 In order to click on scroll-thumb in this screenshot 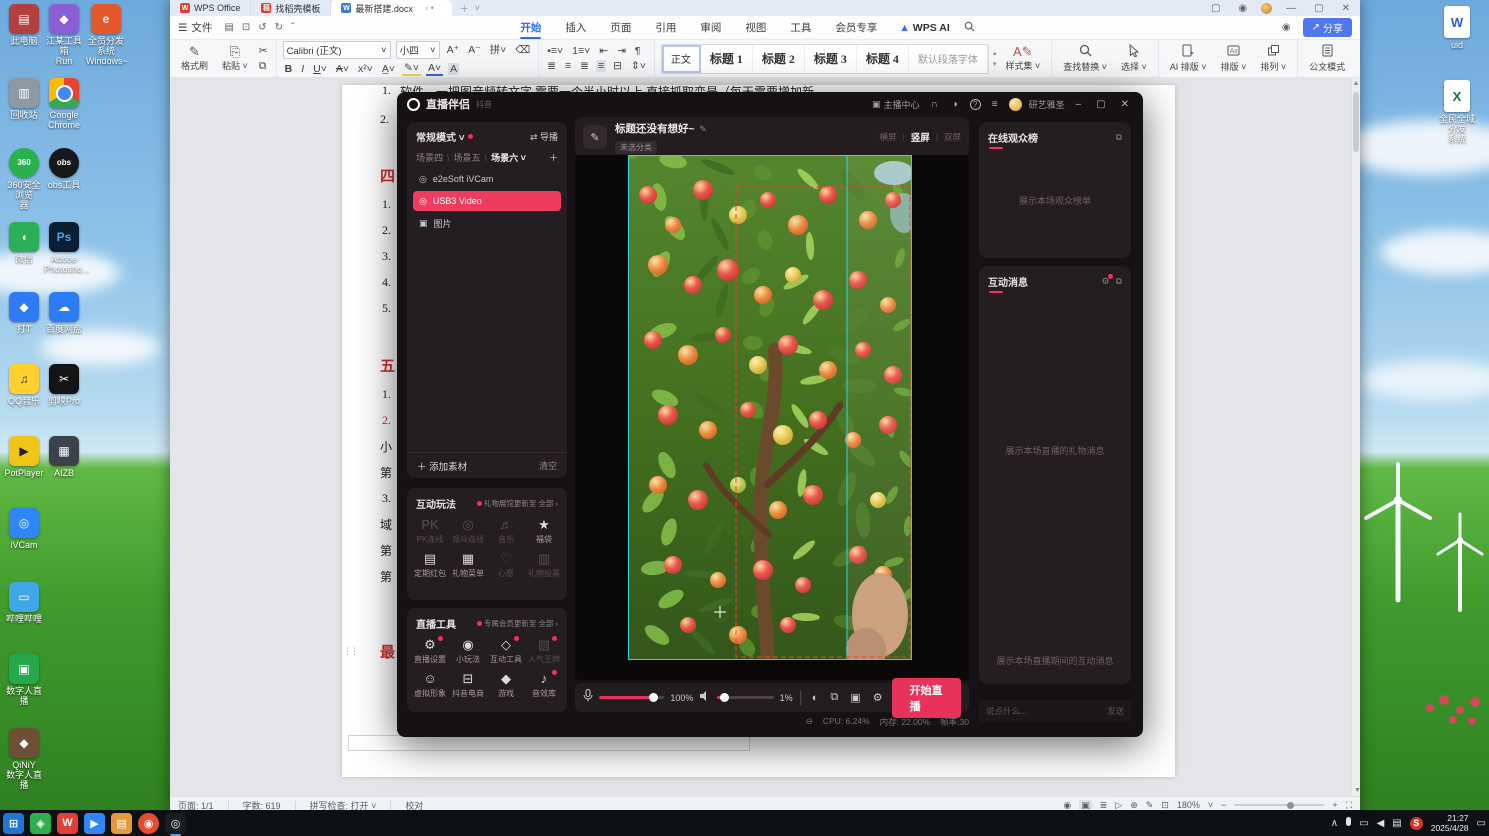, I will do `click(1356, 122)`.